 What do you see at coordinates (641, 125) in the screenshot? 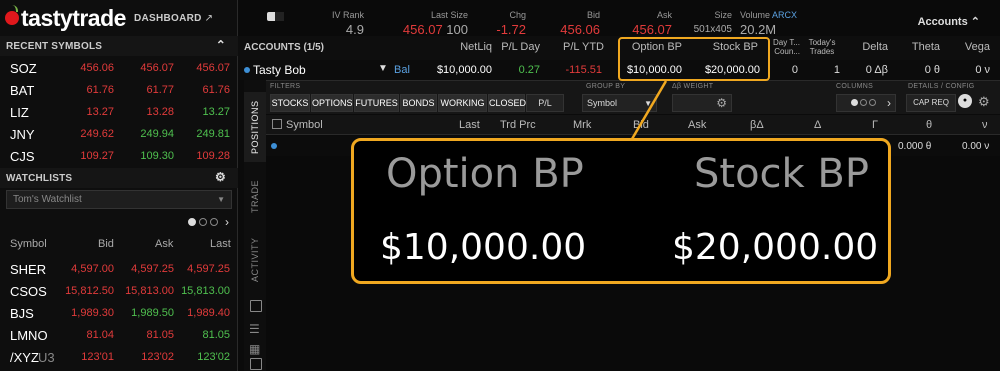
I see `col-4: Bid` at bounding box center [641, 125].